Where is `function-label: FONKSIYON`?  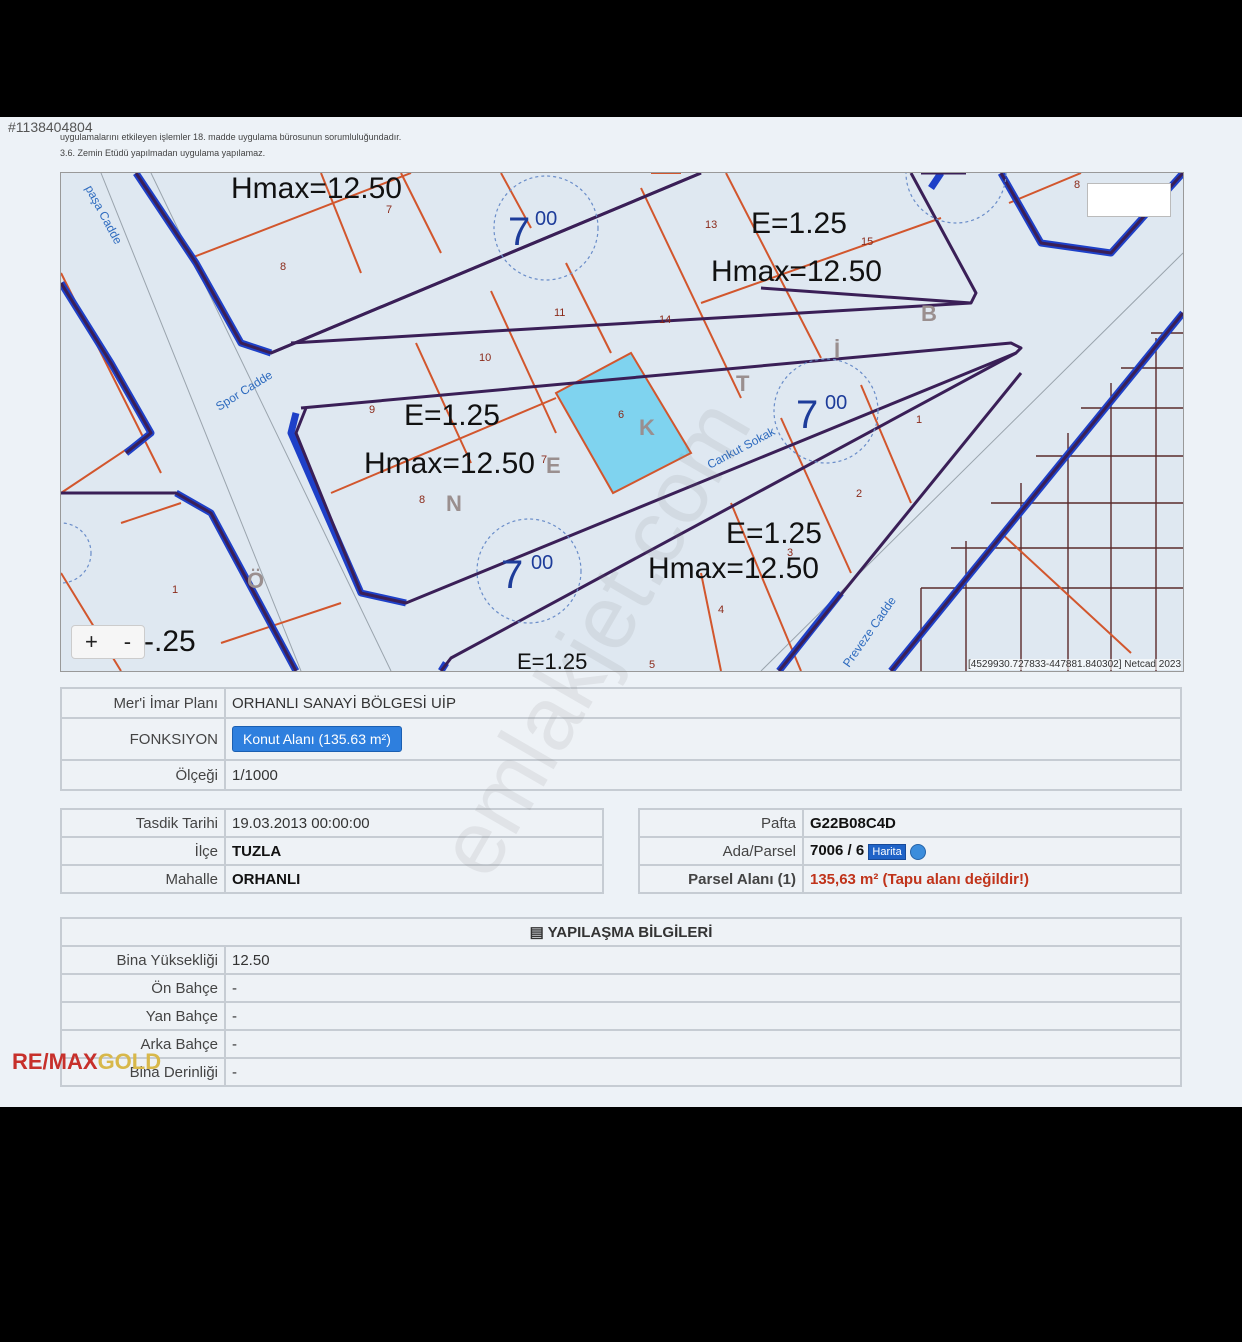 function-label: FONKSIYON is located at coordinates (143, 739).